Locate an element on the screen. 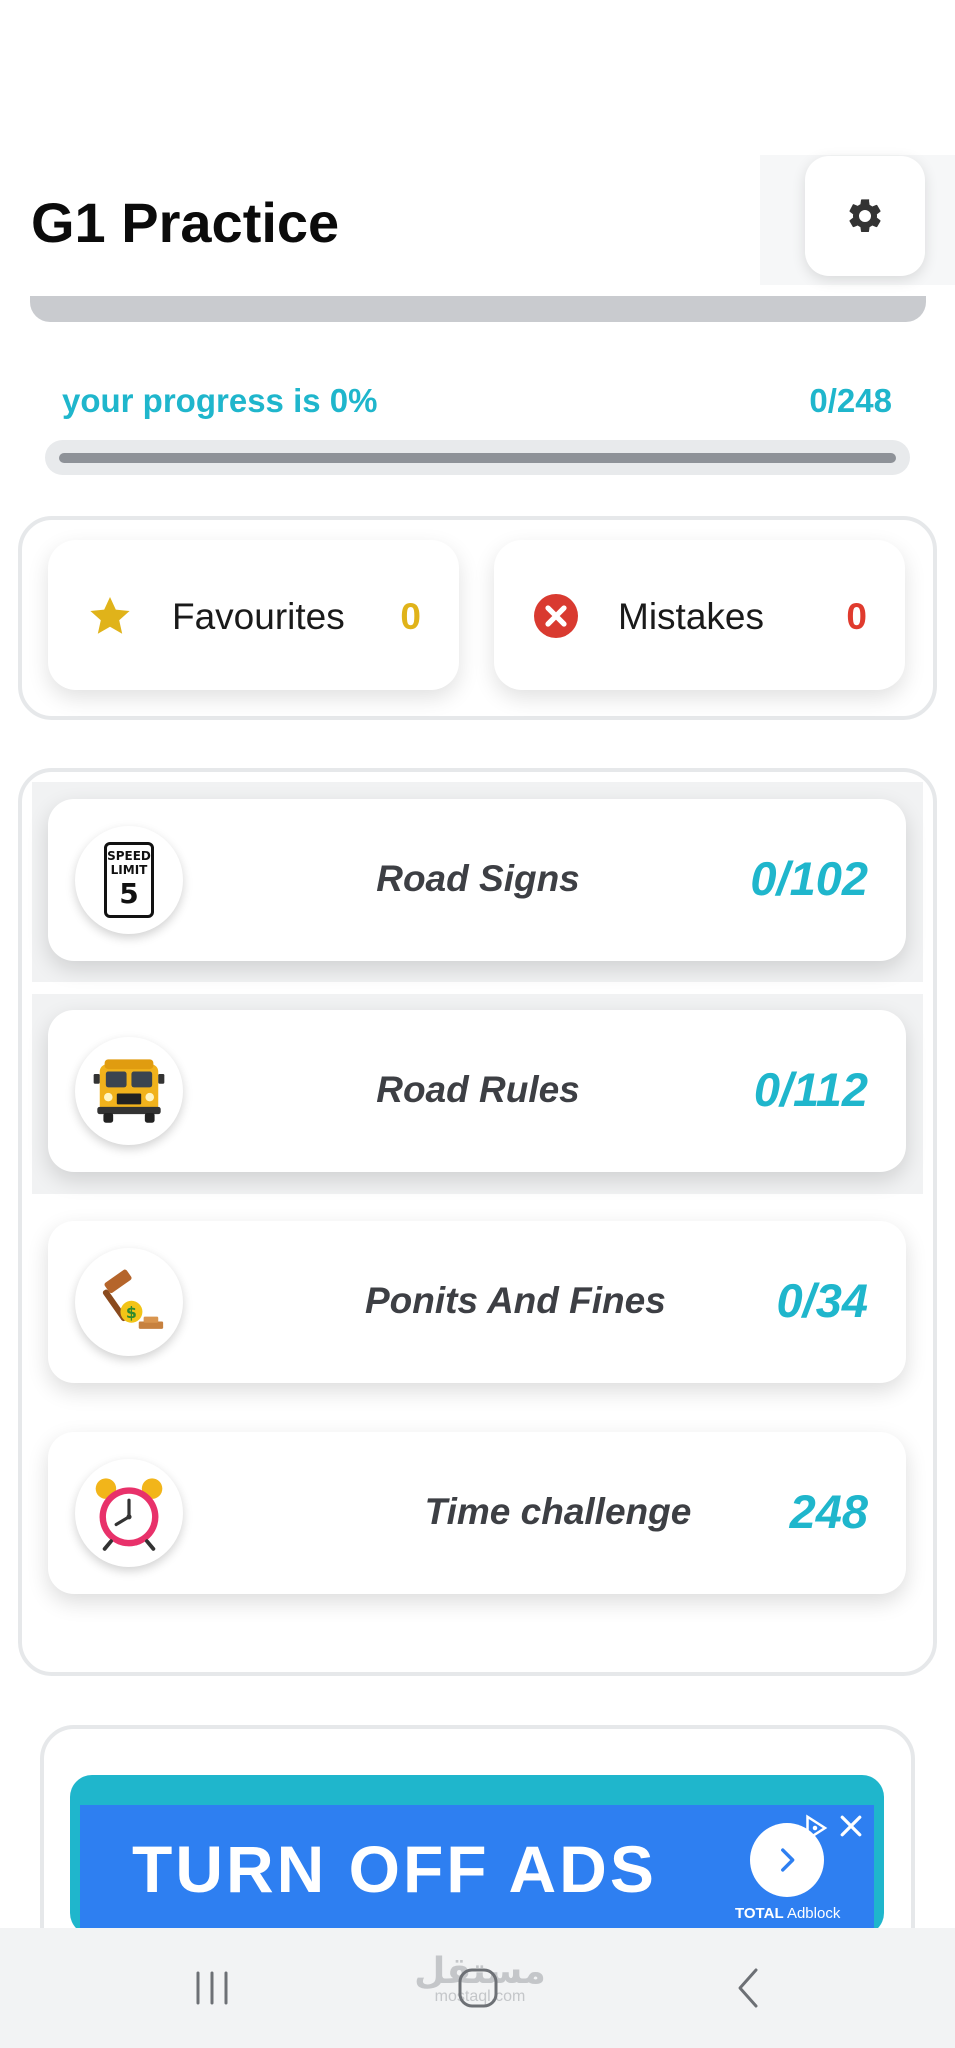  recent-apps-icon is located at coordinates (212, 1988).